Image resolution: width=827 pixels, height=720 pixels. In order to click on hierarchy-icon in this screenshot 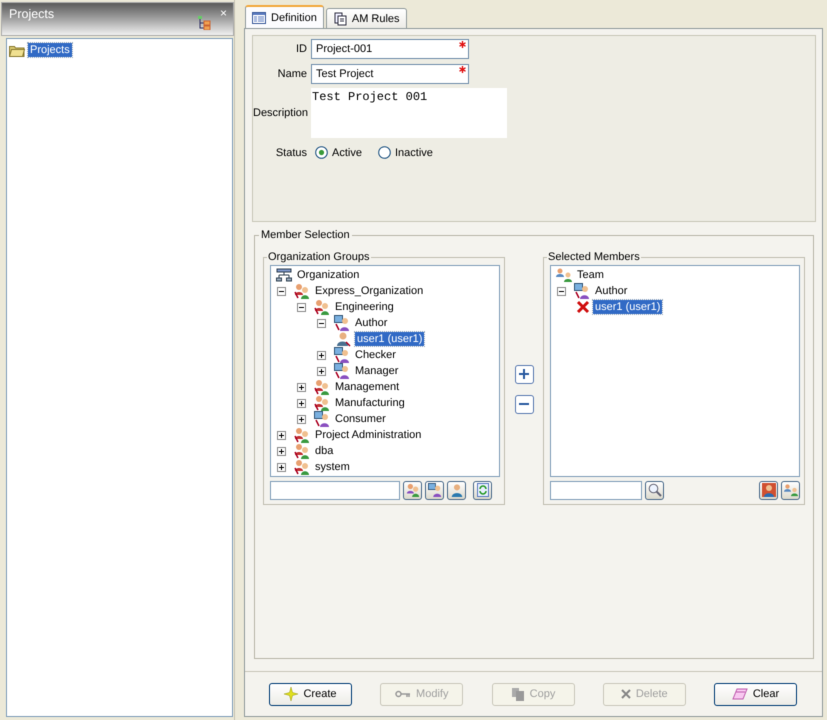, I will do `click(203, 23)`.